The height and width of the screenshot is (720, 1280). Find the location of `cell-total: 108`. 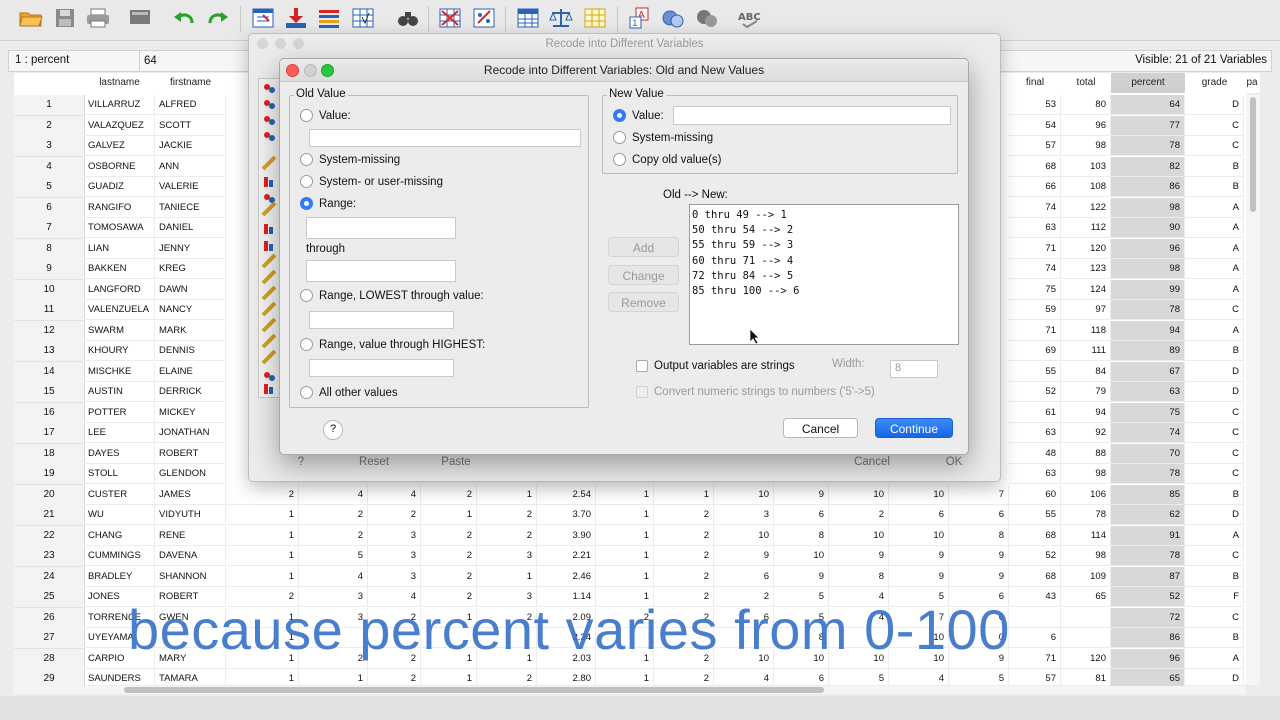

cell-total: 108 is located at coordinates (1086, 187).